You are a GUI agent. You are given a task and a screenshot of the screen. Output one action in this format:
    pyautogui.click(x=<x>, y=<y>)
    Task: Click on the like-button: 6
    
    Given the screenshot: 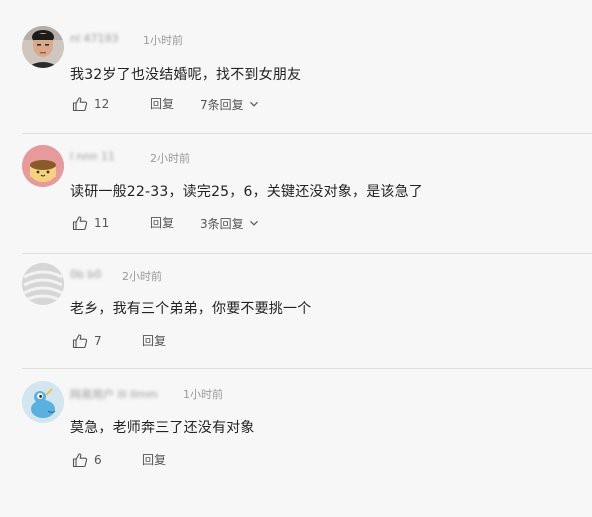 What is the action you would take?
    pyautogui.click(x=87, y=460)
    